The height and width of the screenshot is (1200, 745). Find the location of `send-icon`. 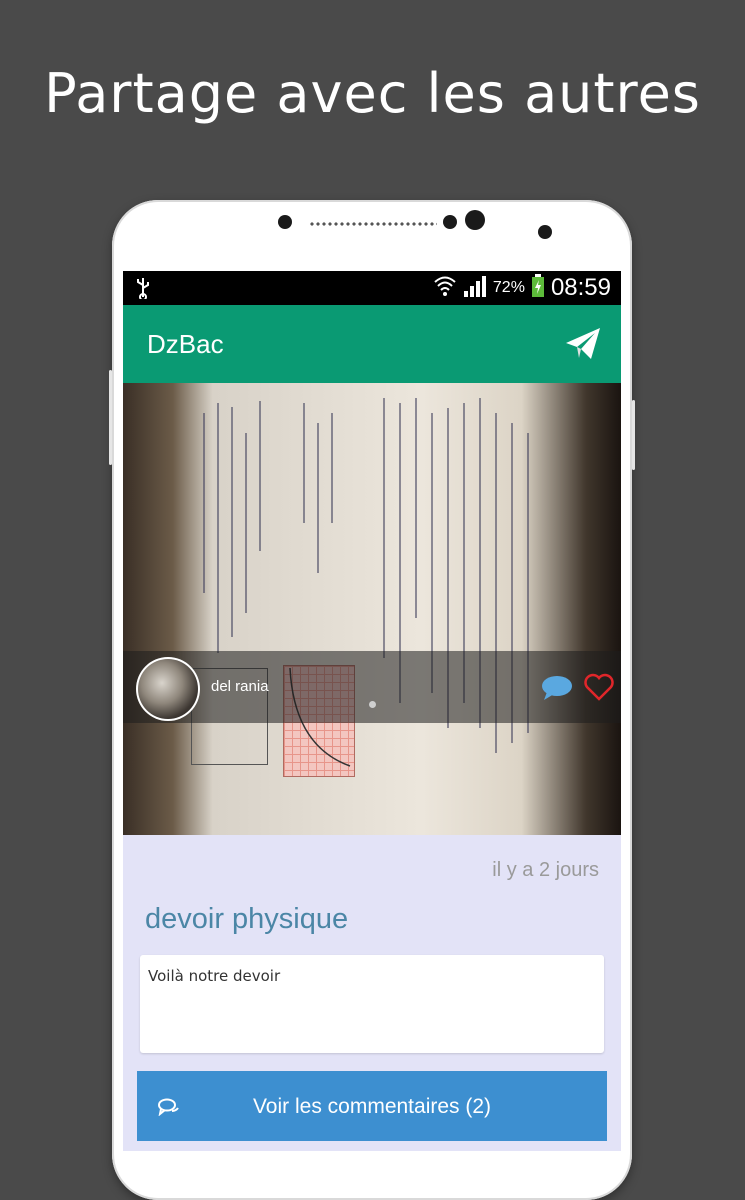

send-icon is located at coordinates (583, 346).